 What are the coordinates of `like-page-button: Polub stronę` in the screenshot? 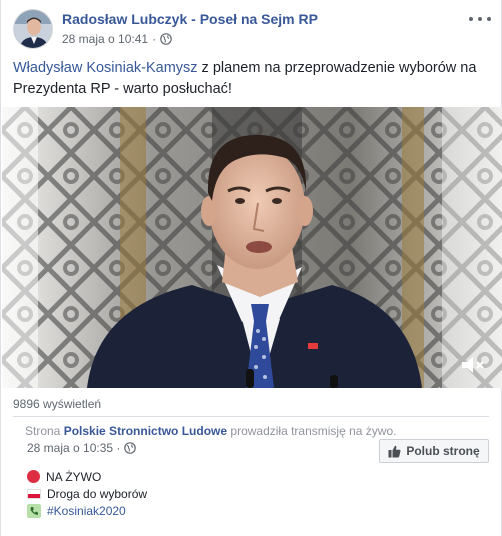 It's located at (434, 451).